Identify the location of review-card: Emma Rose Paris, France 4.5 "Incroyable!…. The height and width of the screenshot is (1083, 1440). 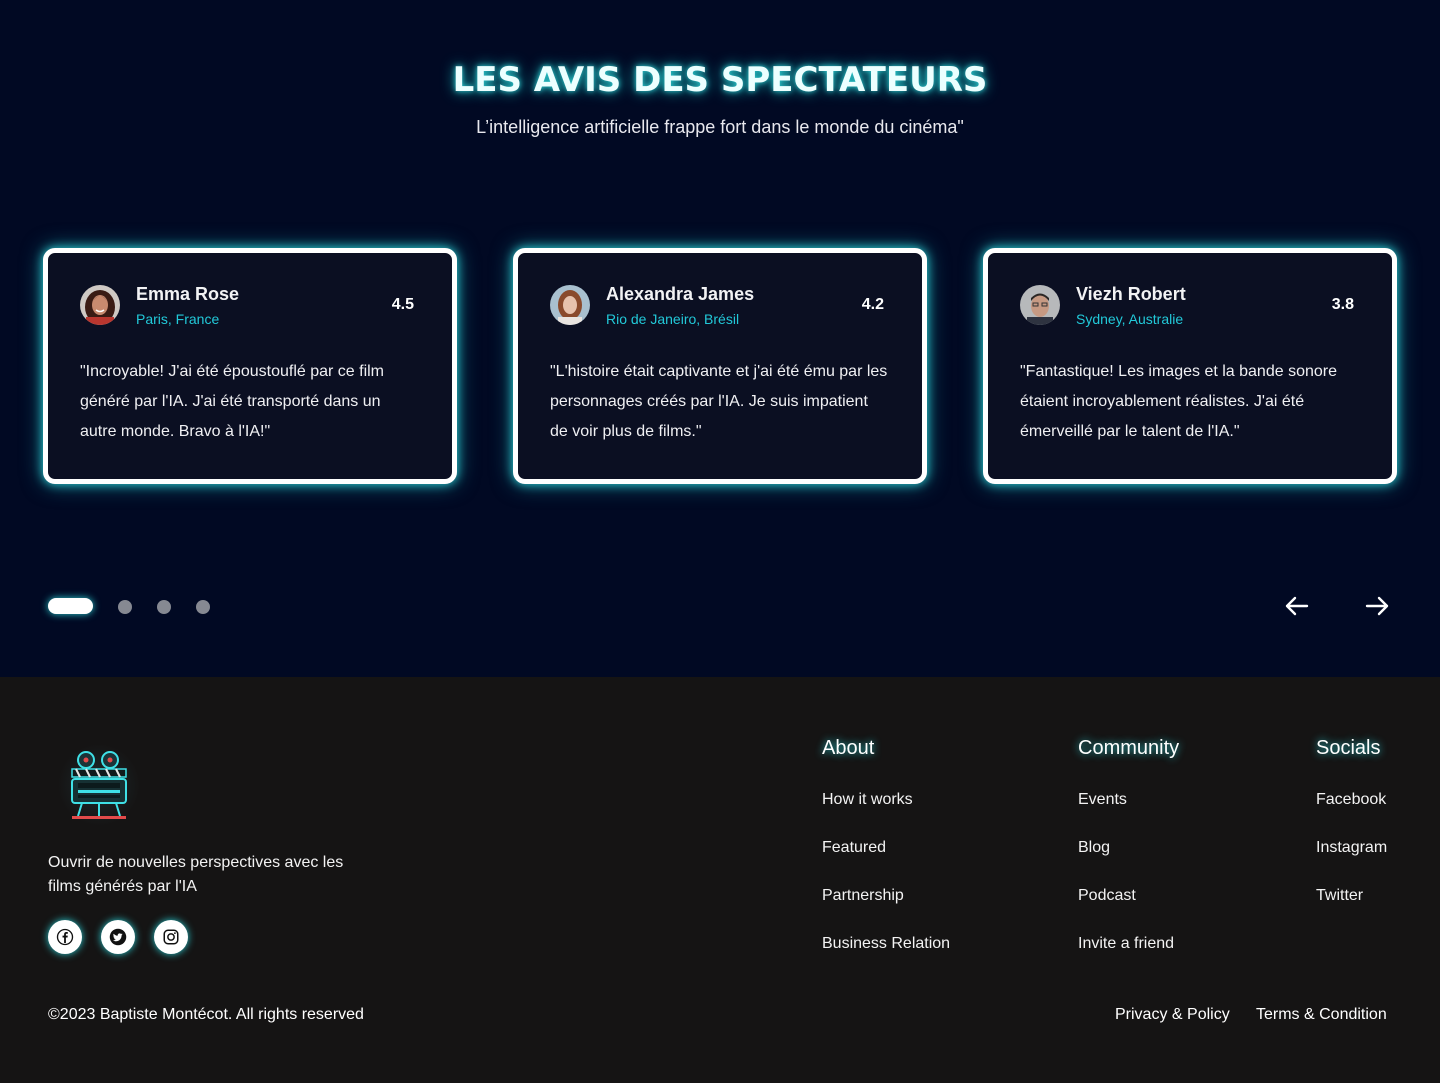
(250, 366).